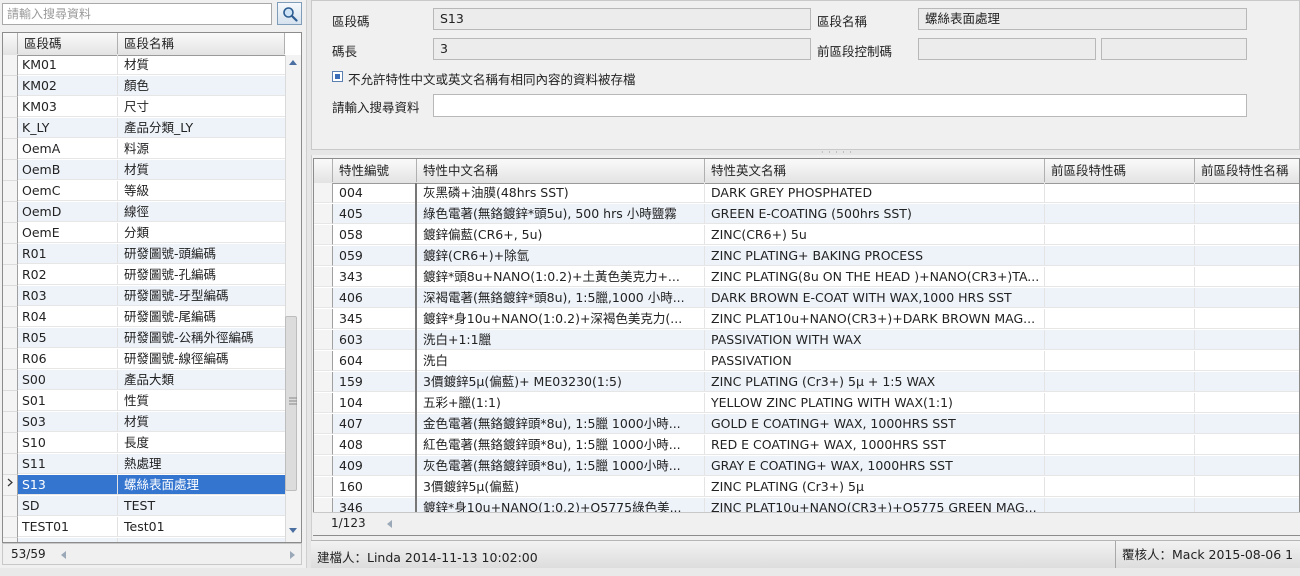  What do you see at coordinates (201, 43) in the screenshot?
I see `col-header-segment-name: 區段名稱` at bounding box center [201, 43].